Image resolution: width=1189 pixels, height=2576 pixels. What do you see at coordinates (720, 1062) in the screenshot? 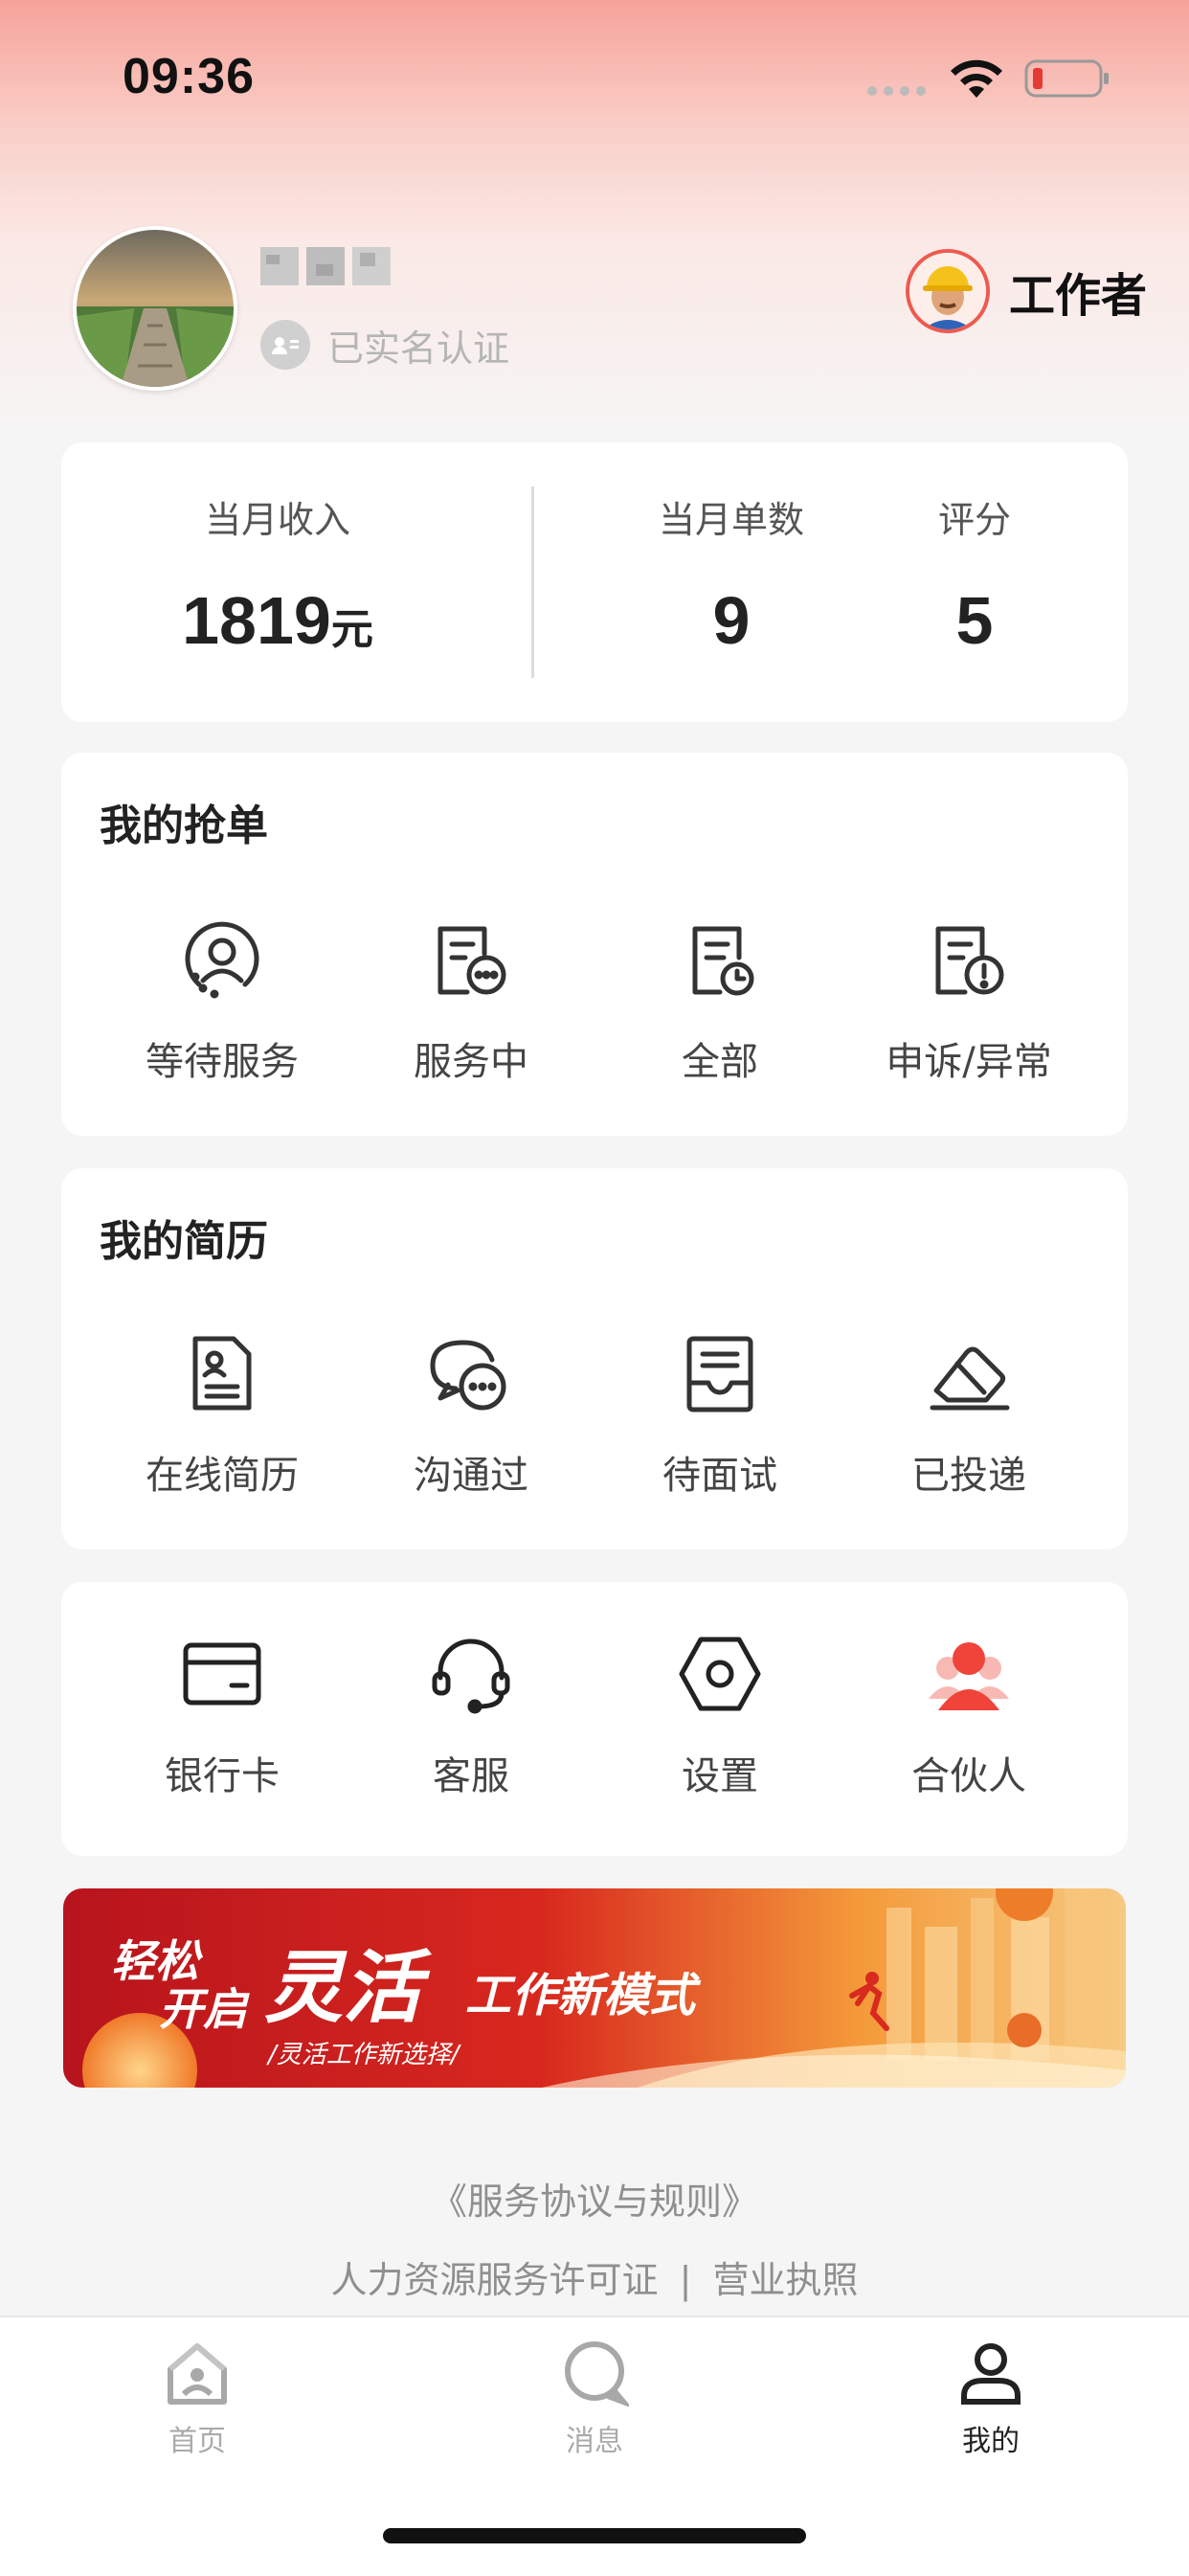
I see `orders-item-label: 全部` at bounding box center [720, 1062].